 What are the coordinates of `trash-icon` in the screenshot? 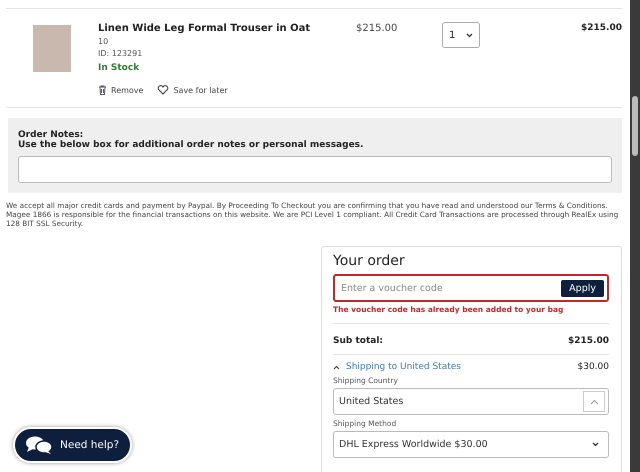 It's located at (102, 90).